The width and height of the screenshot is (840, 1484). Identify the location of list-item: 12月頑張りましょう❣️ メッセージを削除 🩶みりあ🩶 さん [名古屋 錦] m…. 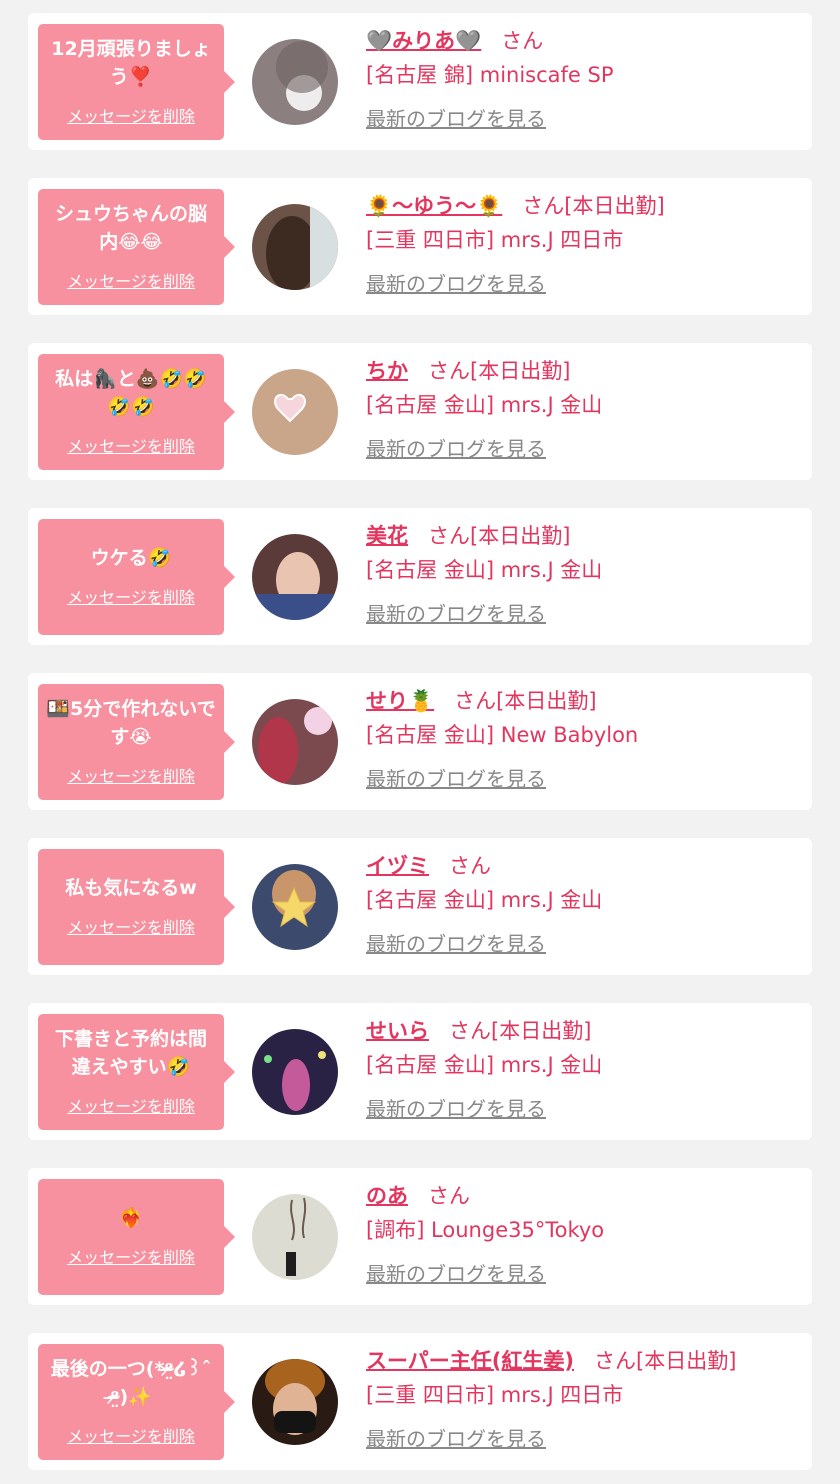
(420, 81).